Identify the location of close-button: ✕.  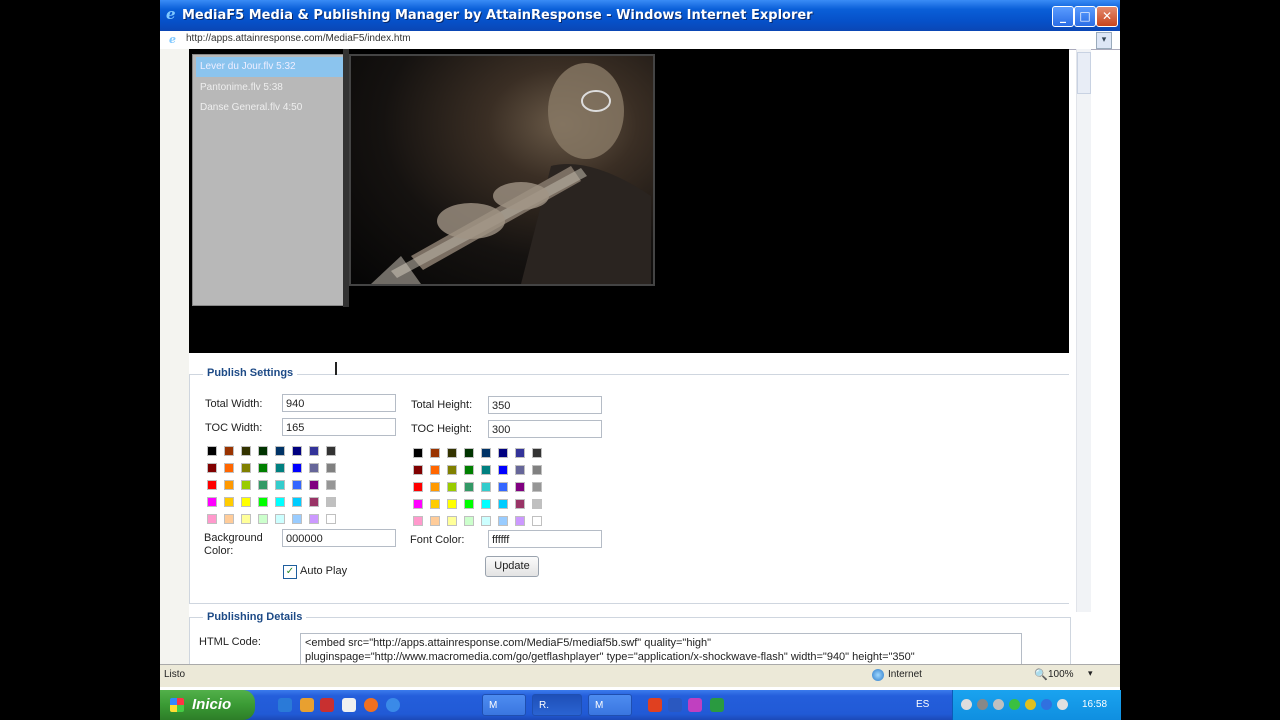
(1107, 16).